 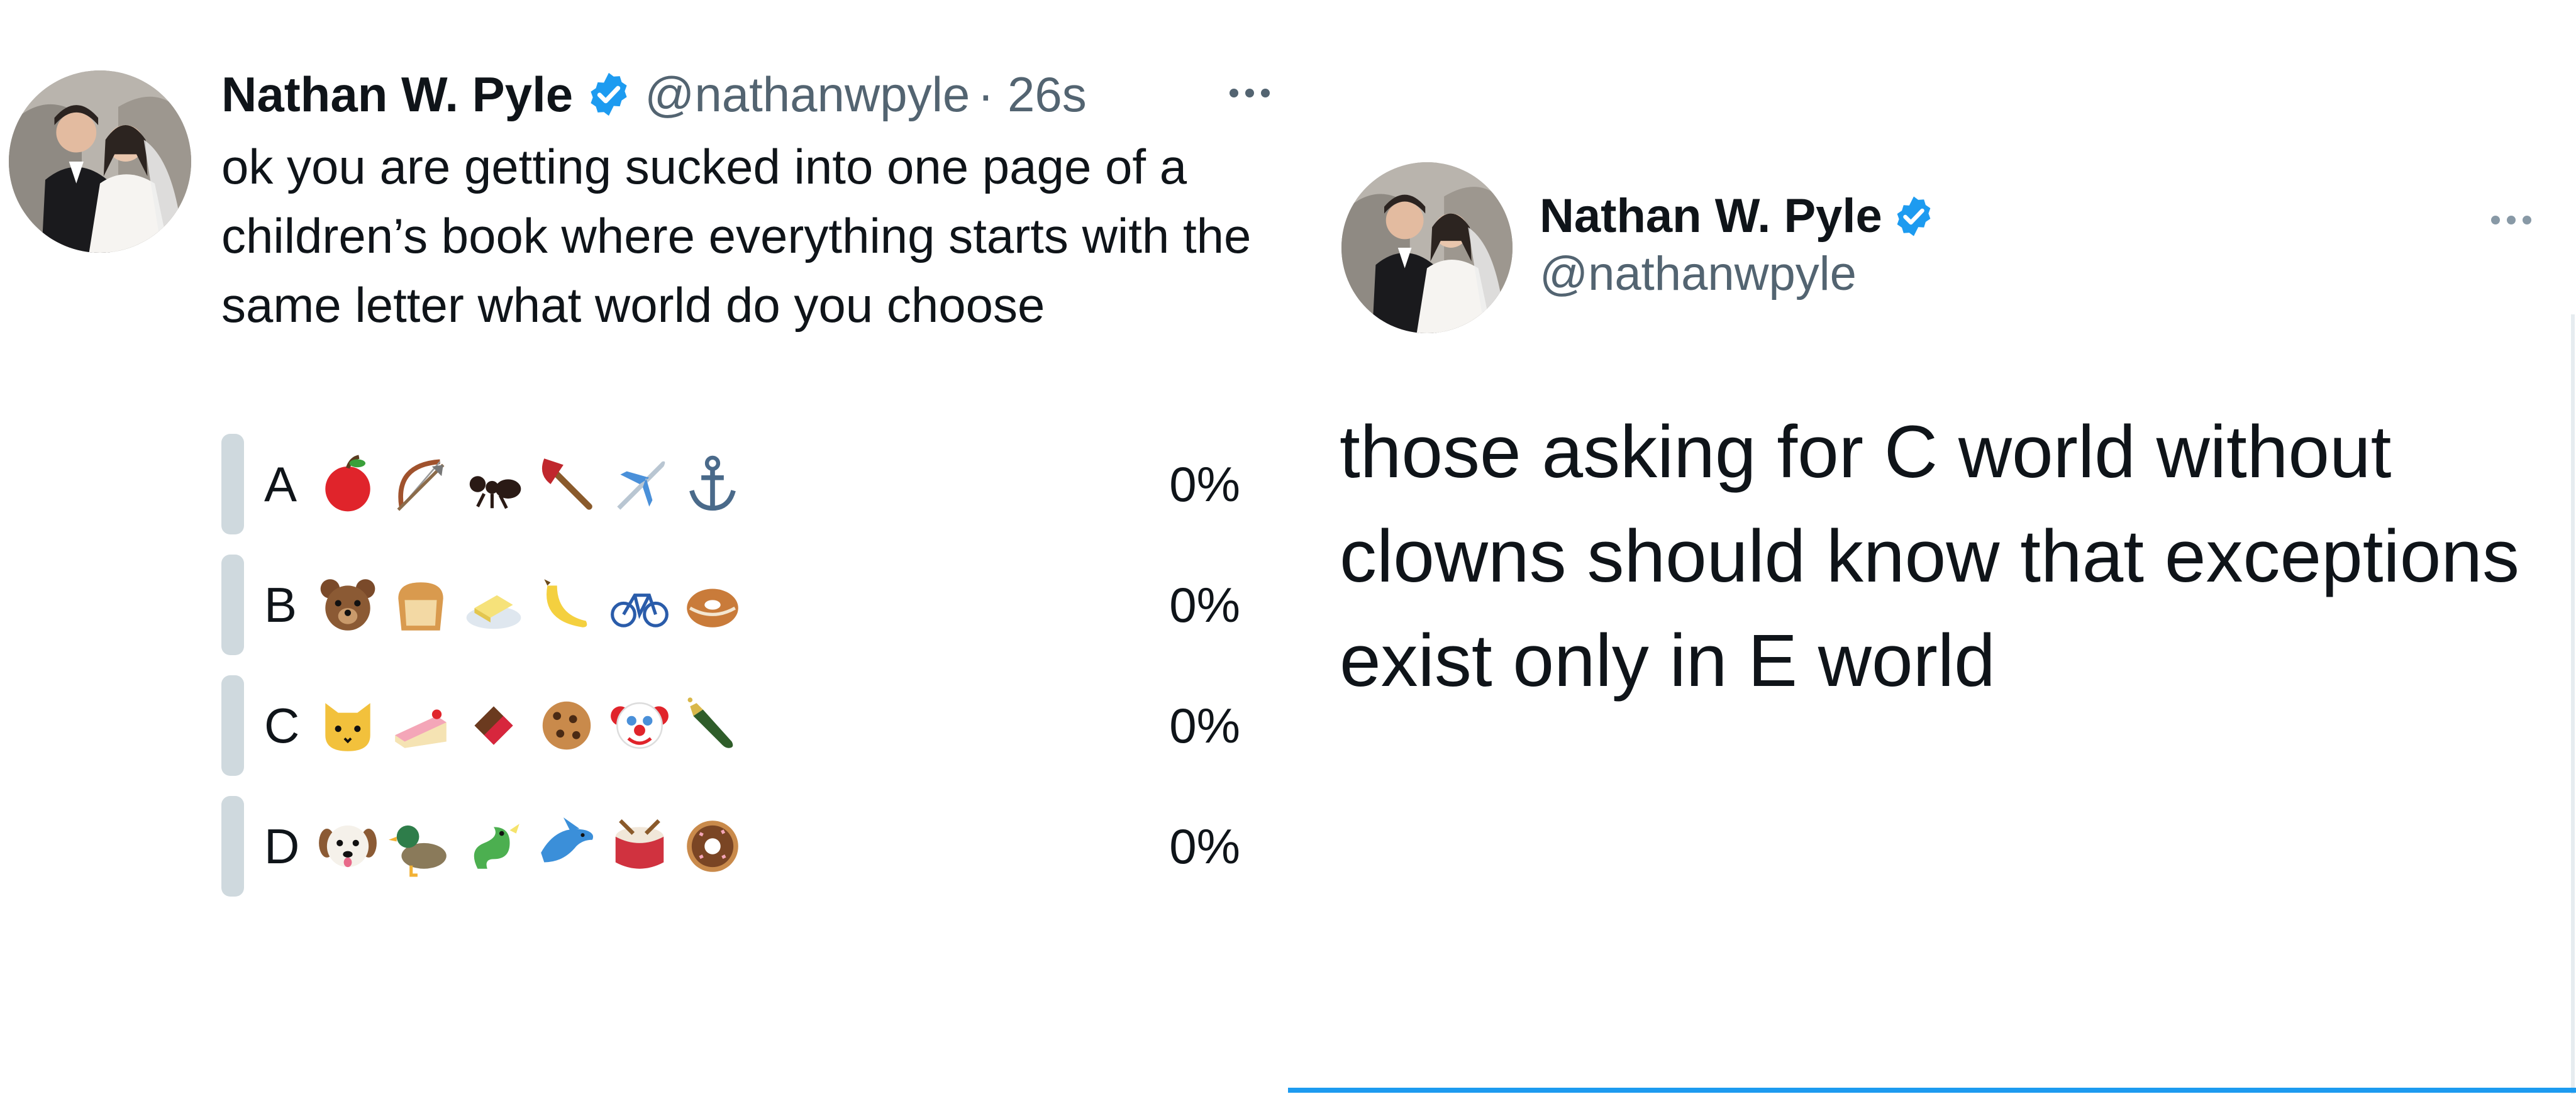 I want to click on ant-icon, so click(x=495, y=492).